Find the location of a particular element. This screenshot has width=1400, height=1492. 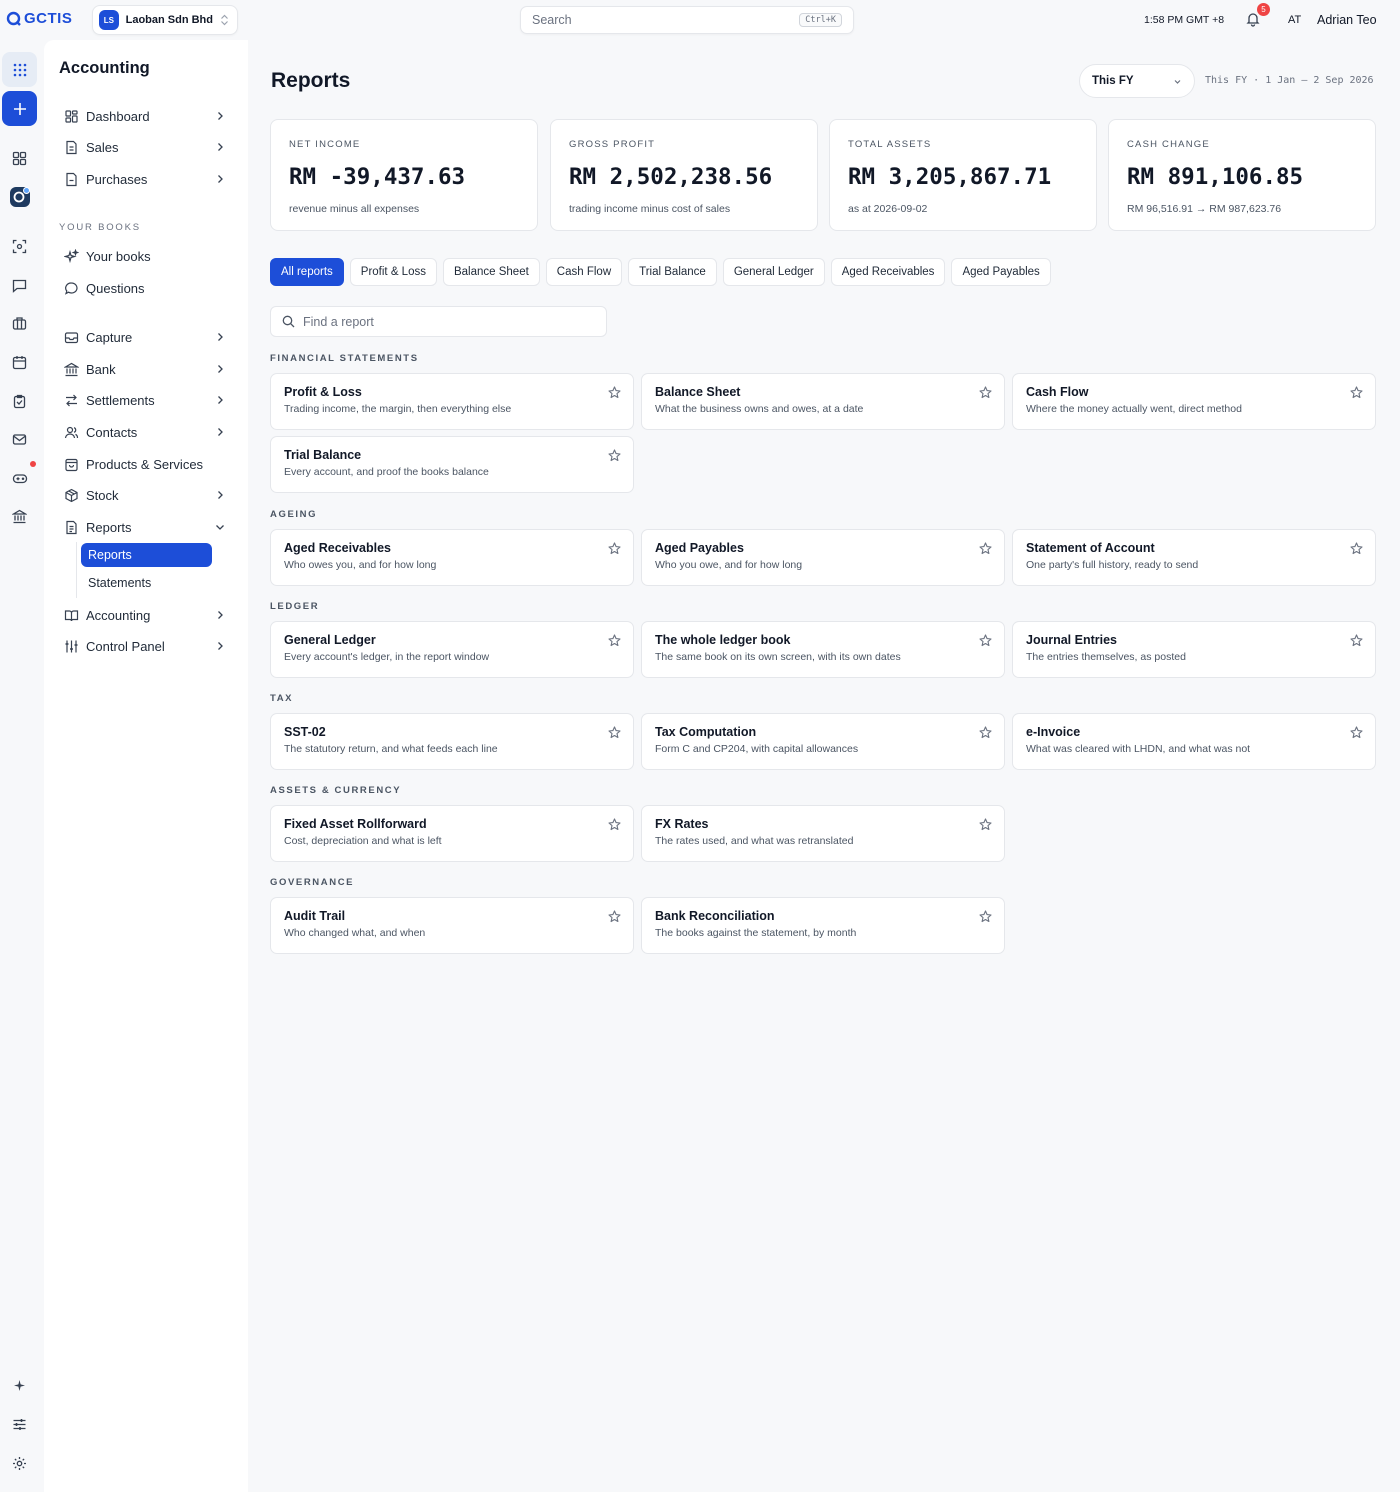

chevron-right-icon is located at coordinates (220, 400).